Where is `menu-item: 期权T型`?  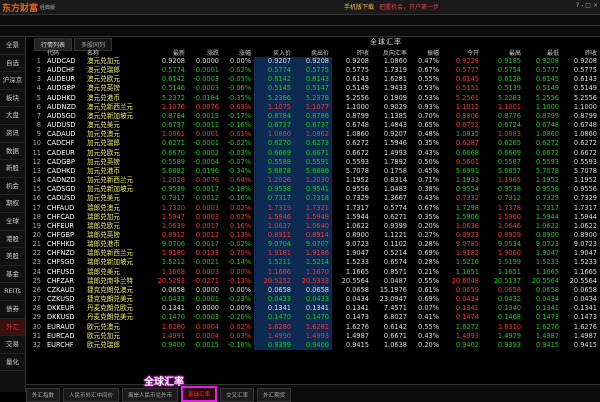
menu-item: 期权T型 is located at coordinates (287, 35).